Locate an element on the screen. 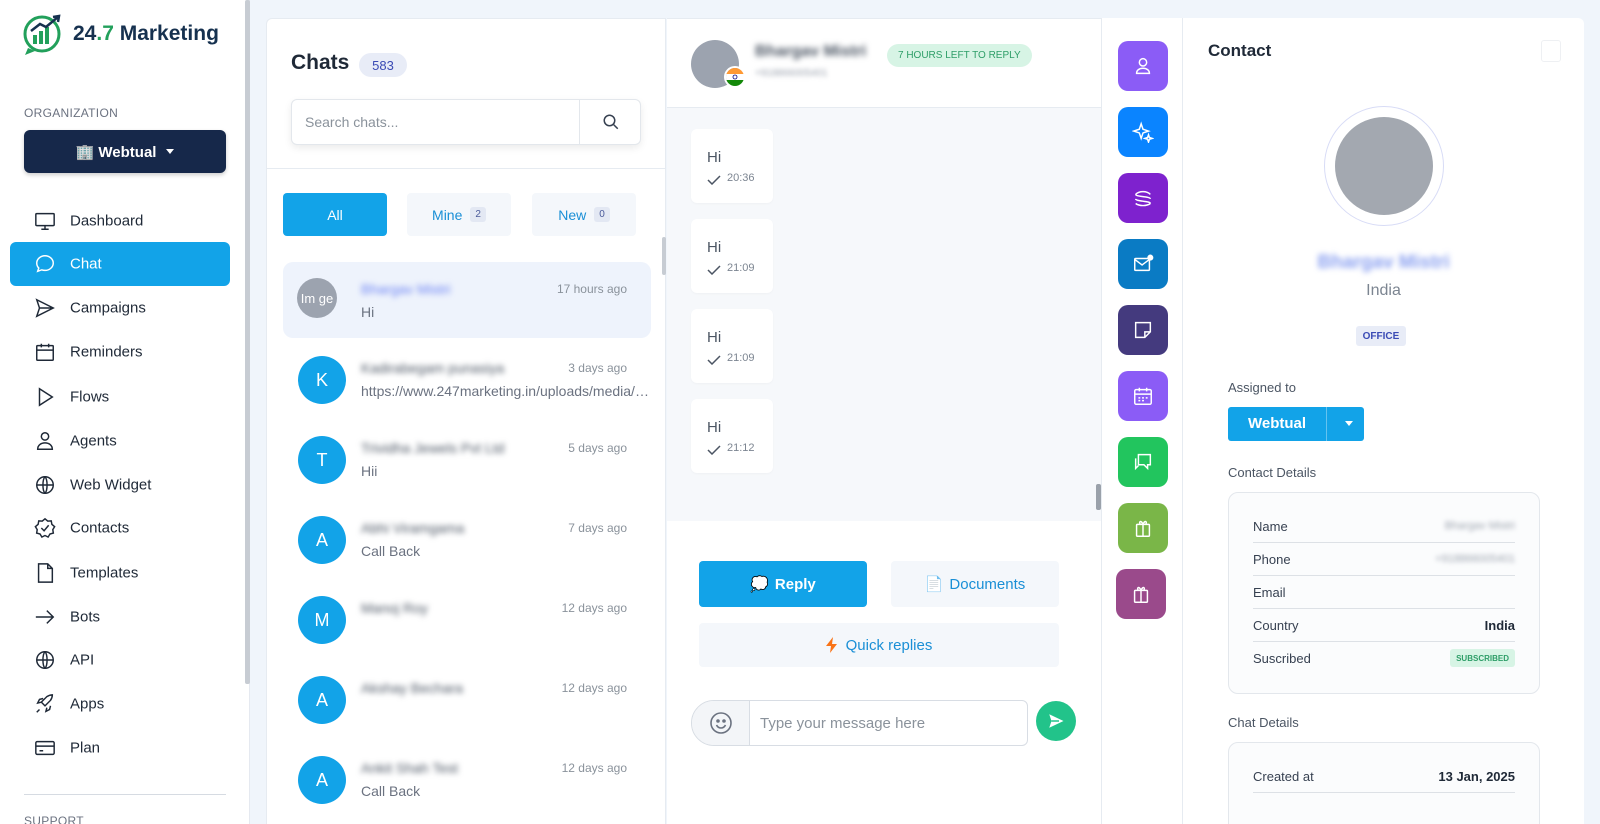  calendar-app-button is located at coordinates (1143, 396).